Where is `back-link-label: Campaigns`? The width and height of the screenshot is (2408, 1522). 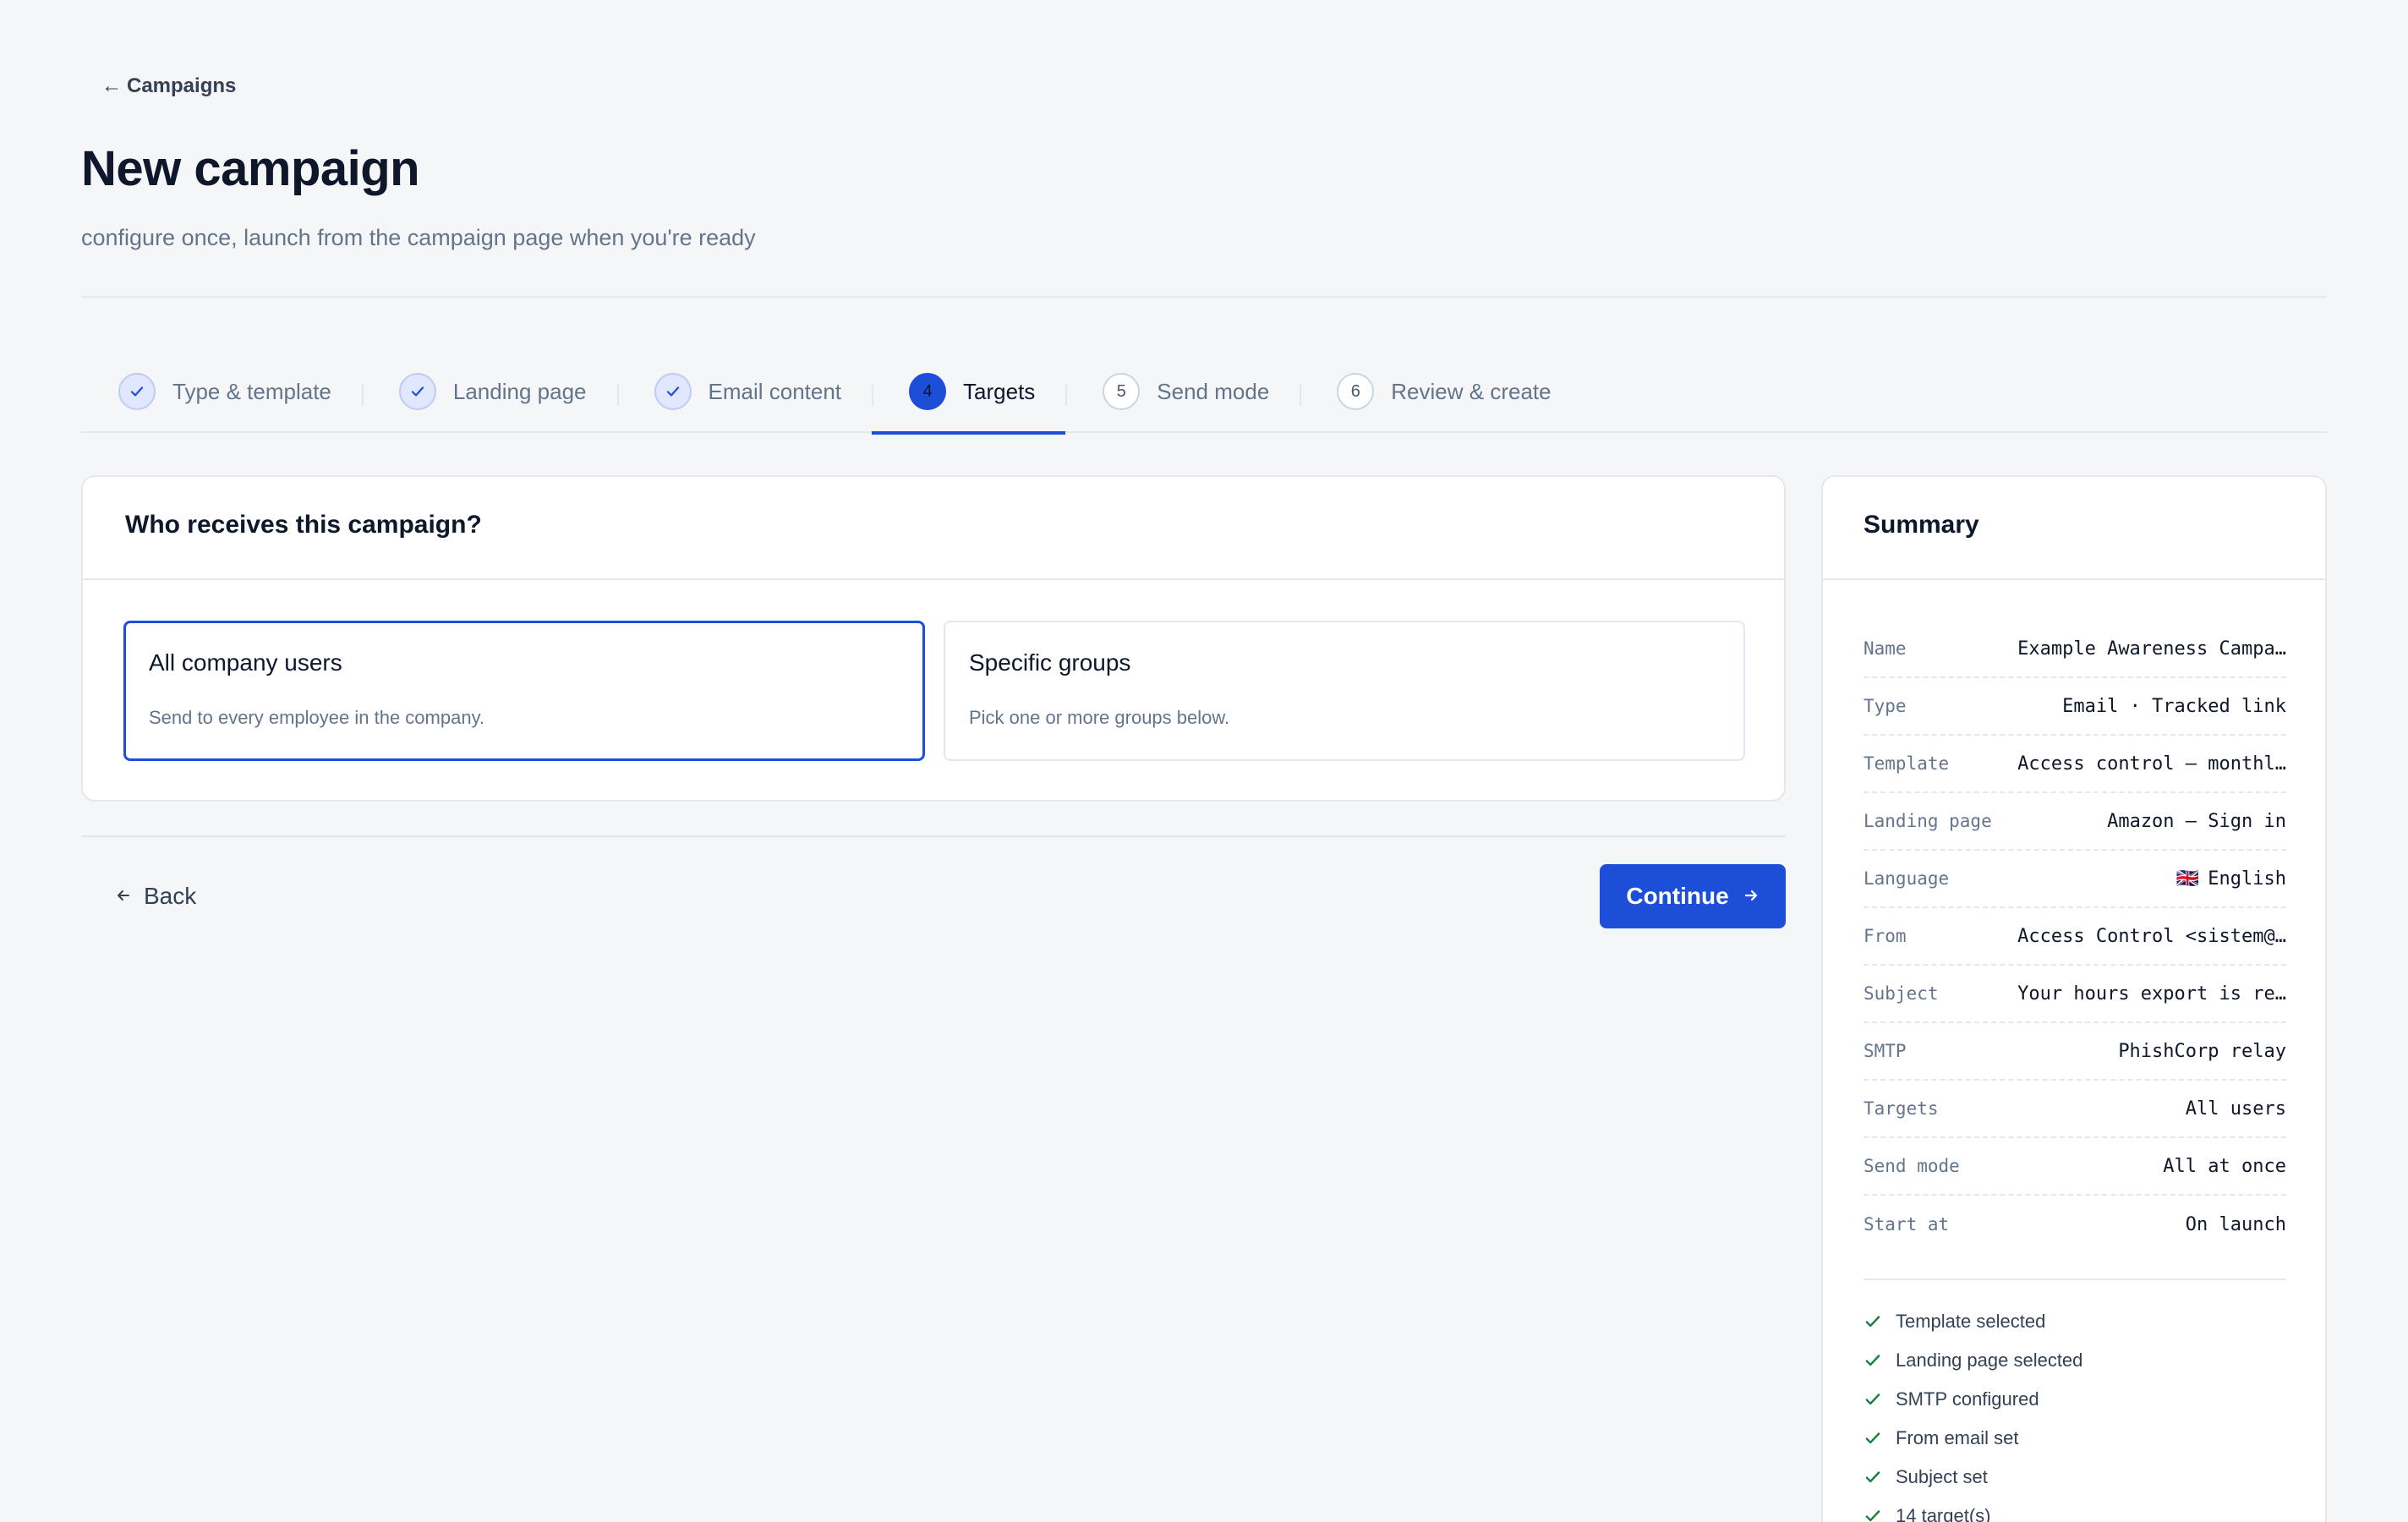 back-link-label: Campaigns is located at coordinates (182, 85).